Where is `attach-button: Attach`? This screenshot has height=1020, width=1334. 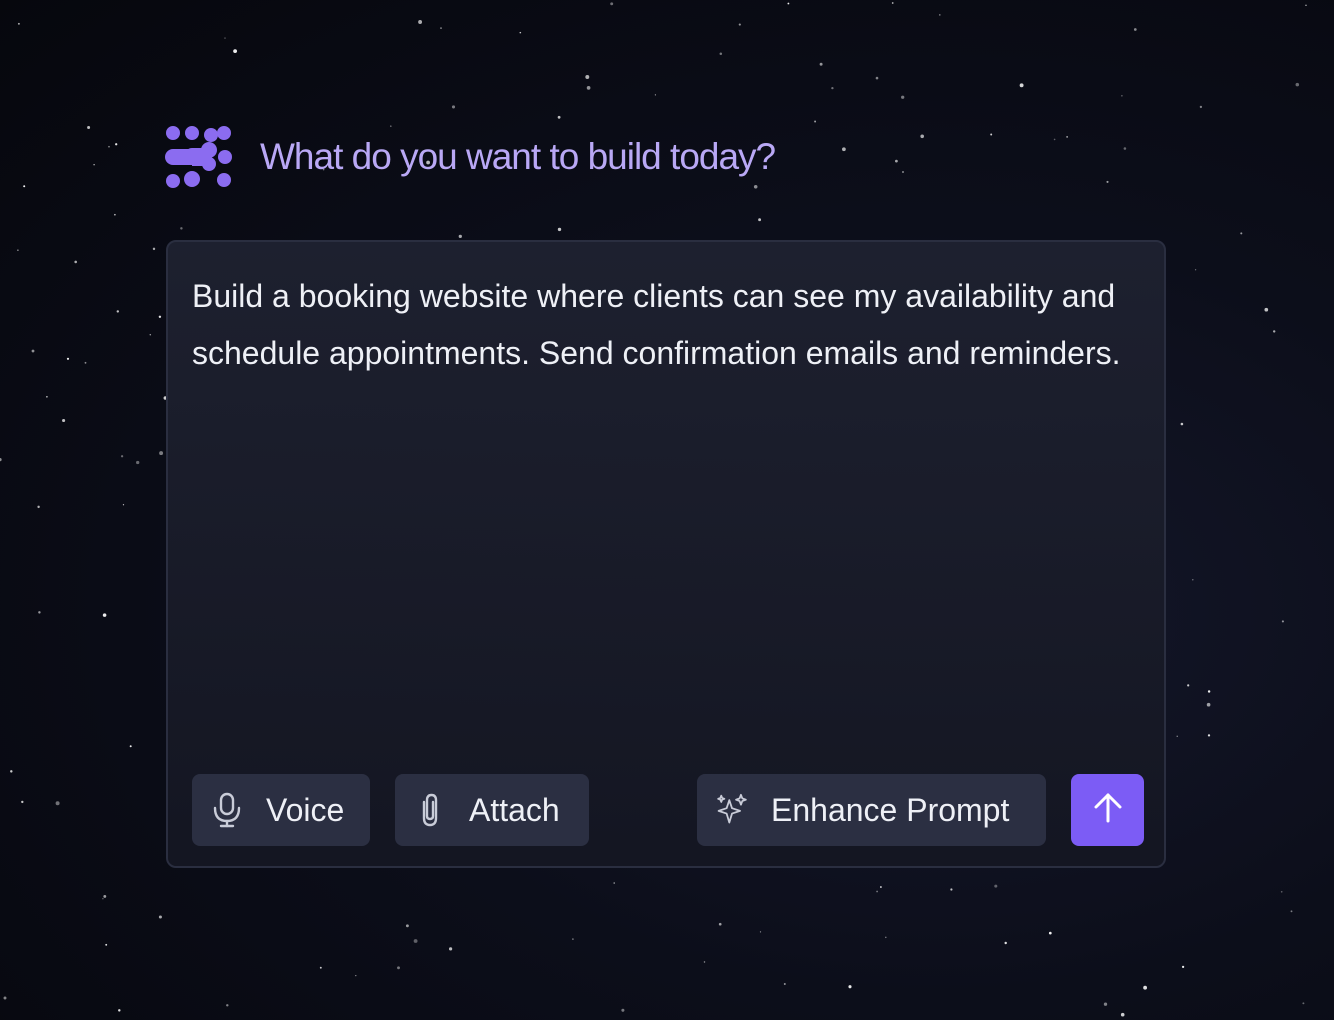 attach-button: Attach is located at coordinates (492, 810).